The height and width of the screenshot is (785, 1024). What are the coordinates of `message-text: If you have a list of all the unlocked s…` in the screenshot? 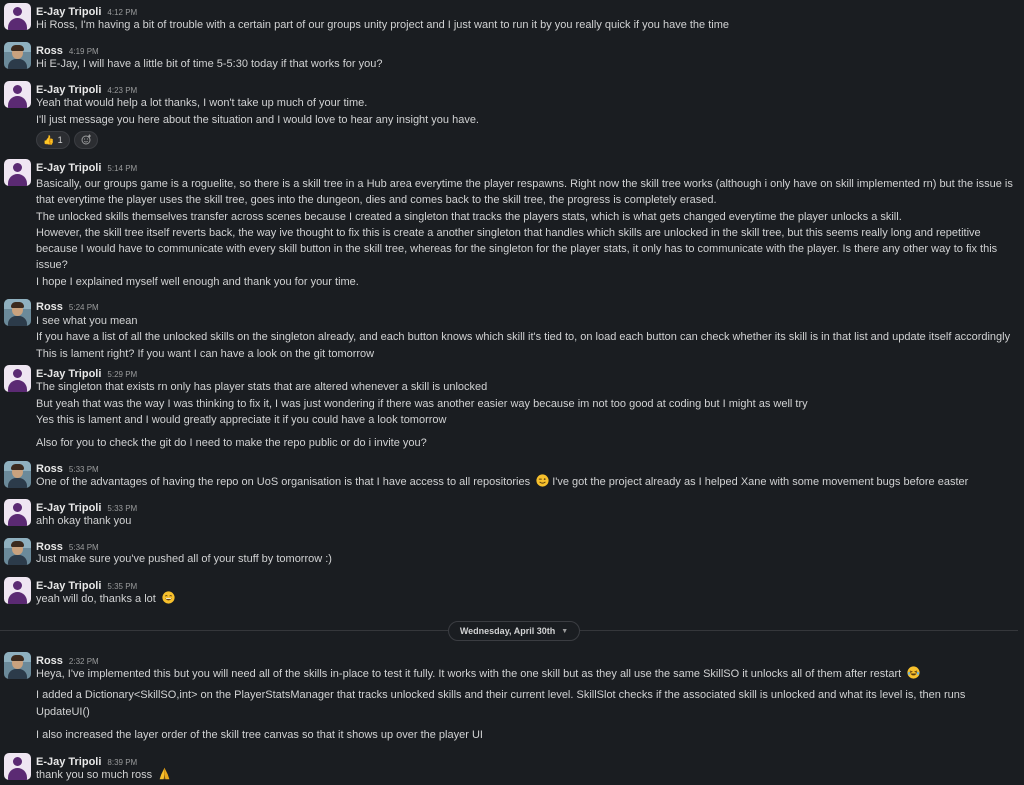 It's located at (523, 337).